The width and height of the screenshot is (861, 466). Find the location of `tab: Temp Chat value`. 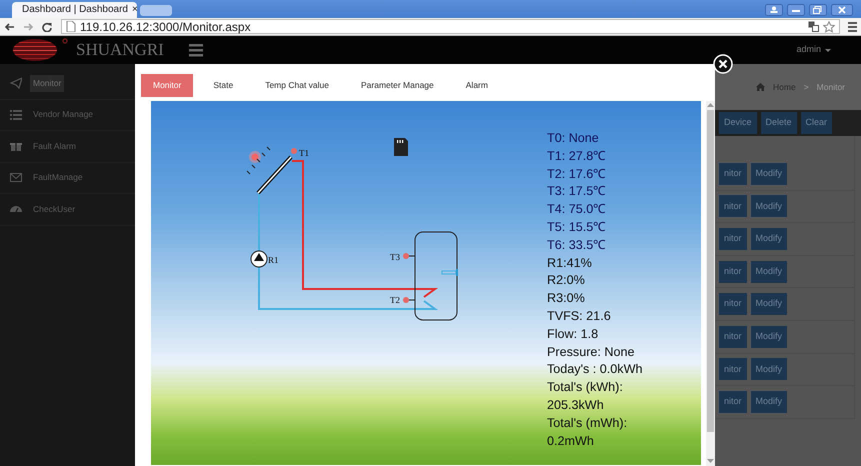

tab: Temp Chat value is located at coordinates (297, 85).